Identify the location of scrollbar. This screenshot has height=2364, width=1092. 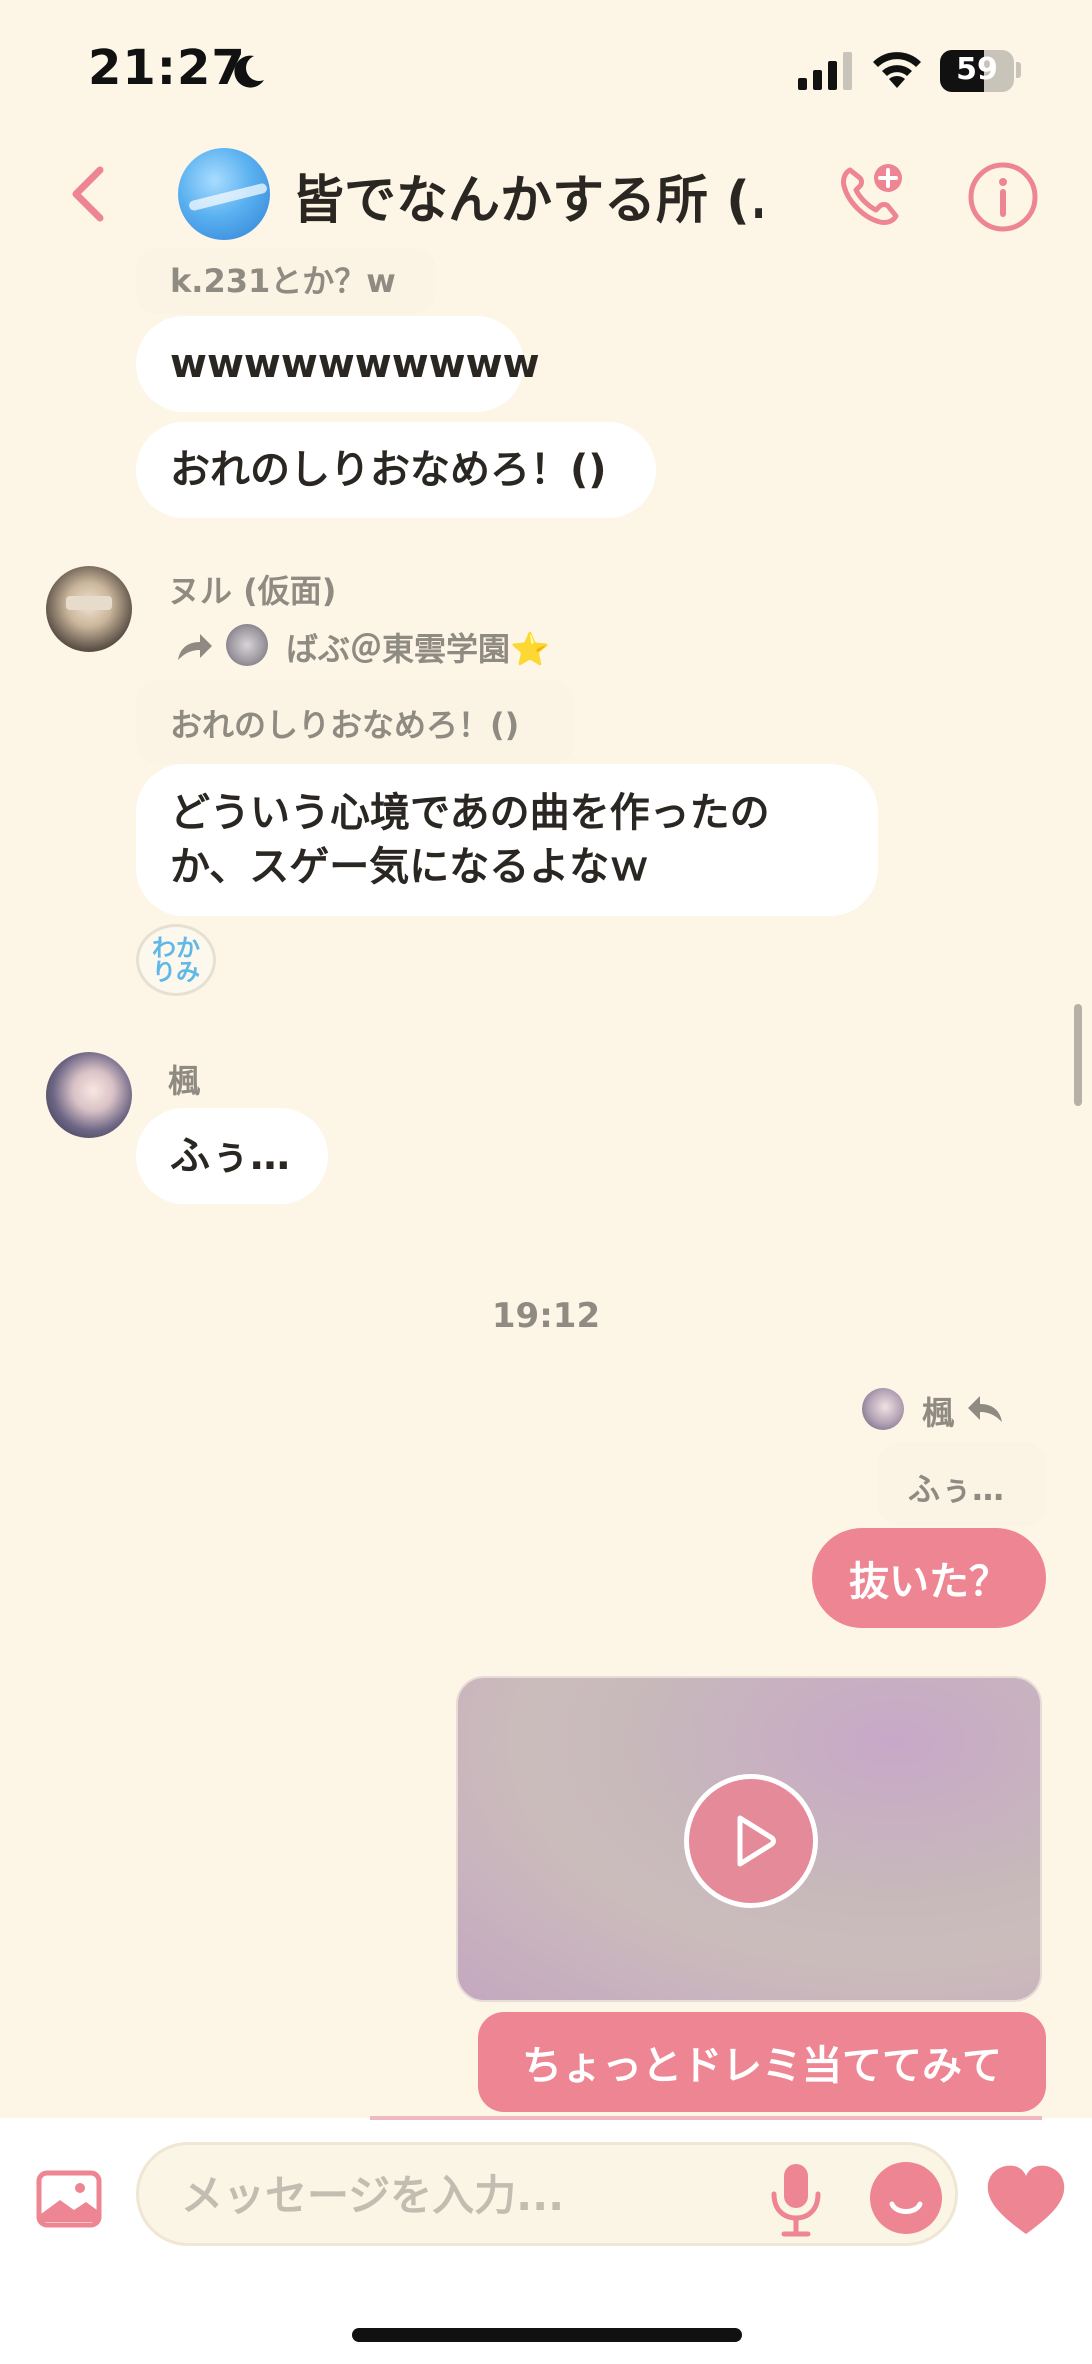
(1078, 1055).